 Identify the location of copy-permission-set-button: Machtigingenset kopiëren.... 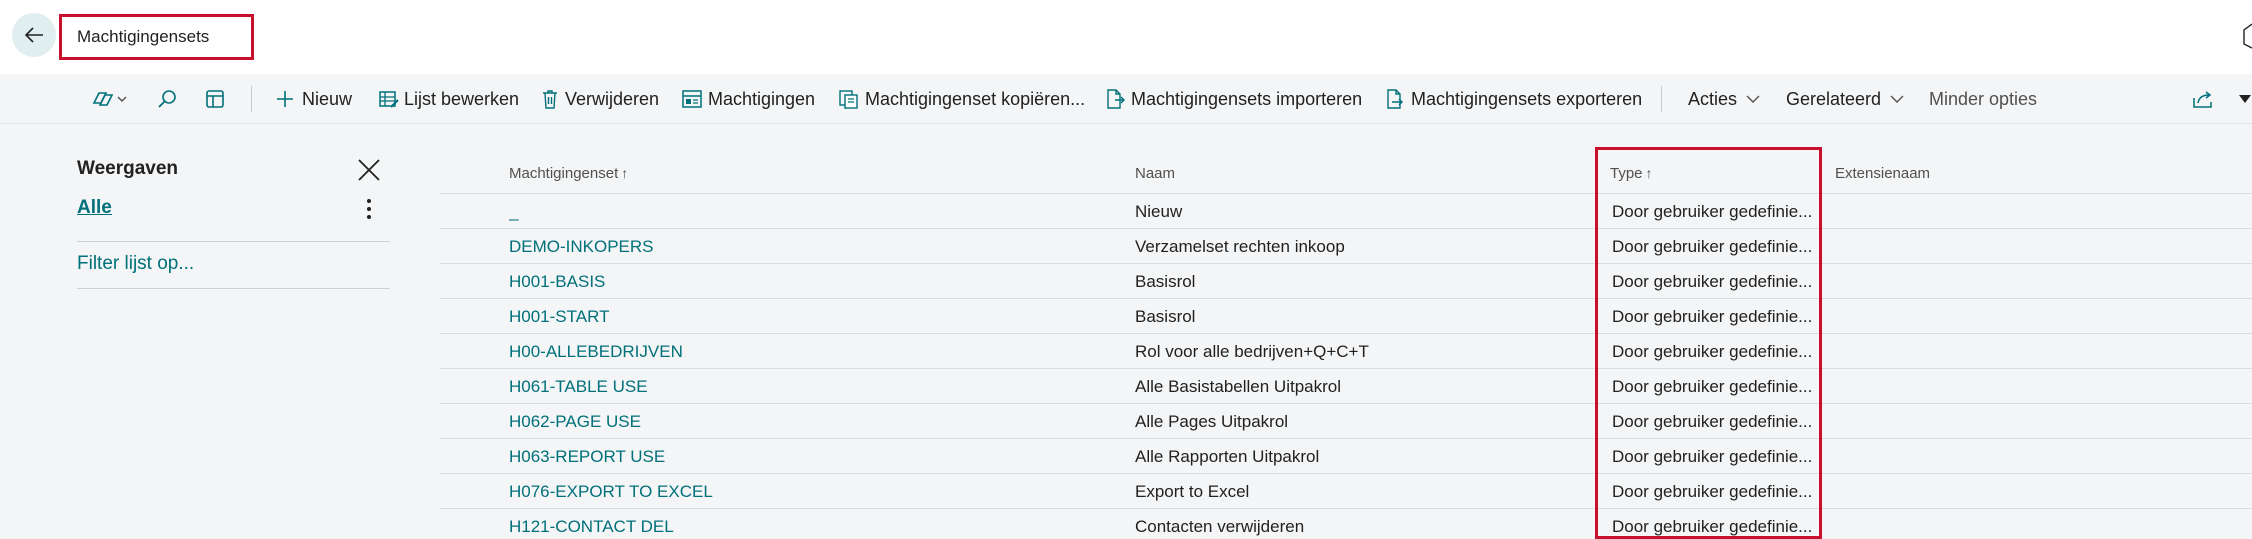
(961, 99).